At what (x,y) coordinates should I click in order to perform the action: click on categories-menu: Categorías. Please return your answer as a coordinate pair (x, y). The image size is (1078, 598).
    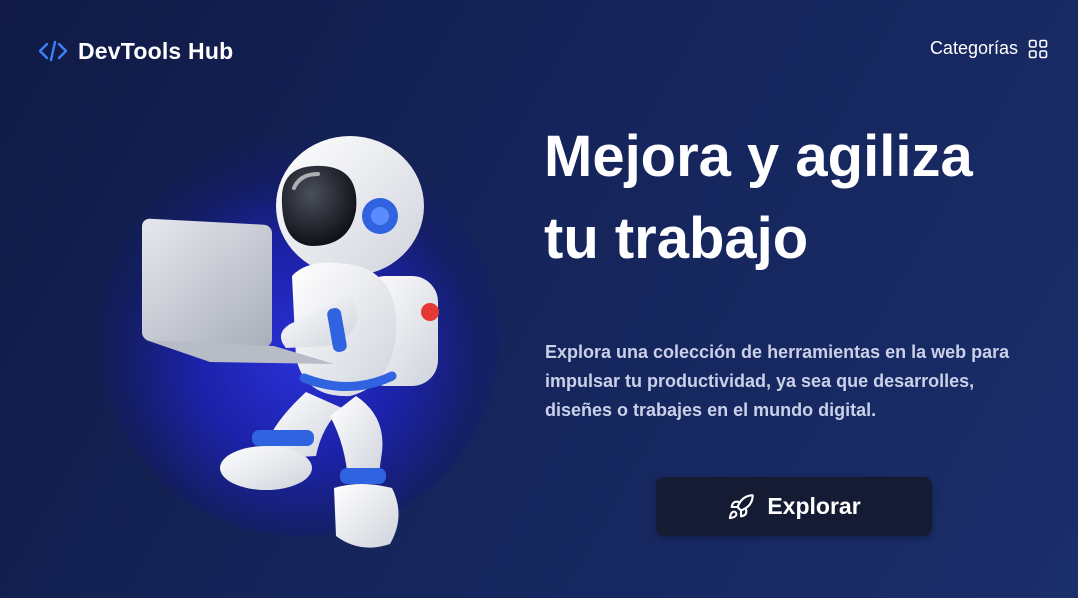
    Looking at the image, I should click on (989, 48).